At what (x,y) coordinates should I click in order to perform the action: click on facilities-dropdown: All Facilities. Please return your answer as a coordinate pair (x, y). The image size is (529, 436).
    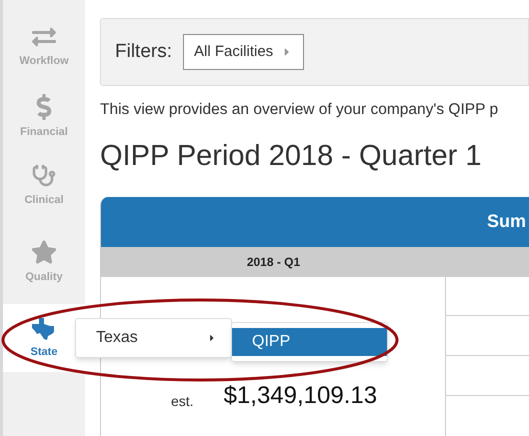
    Looking at the image, I should click on (243, 52).